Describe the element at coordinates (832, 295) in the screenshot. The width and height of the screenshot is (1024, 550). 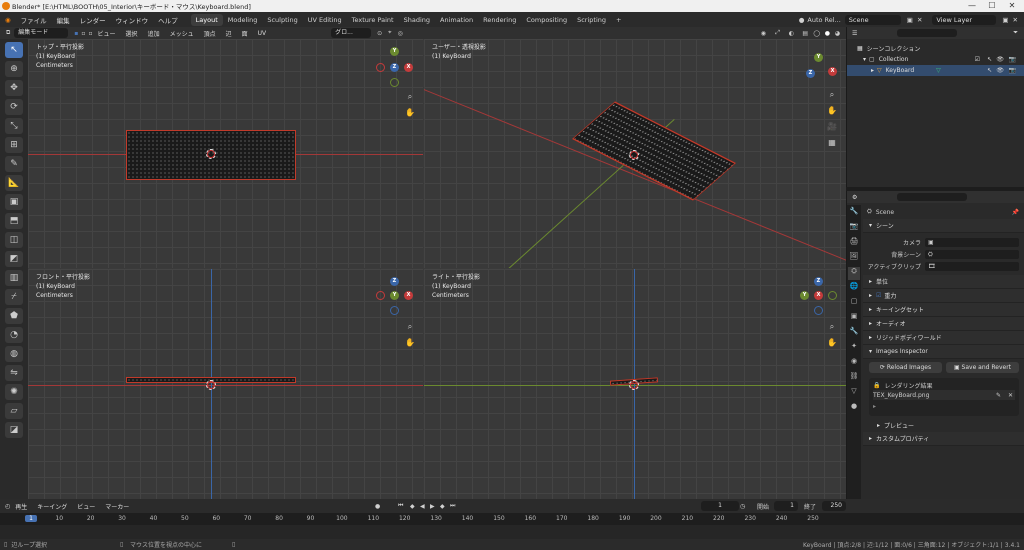
I see `gizmo-neg-y-axis` at that location.